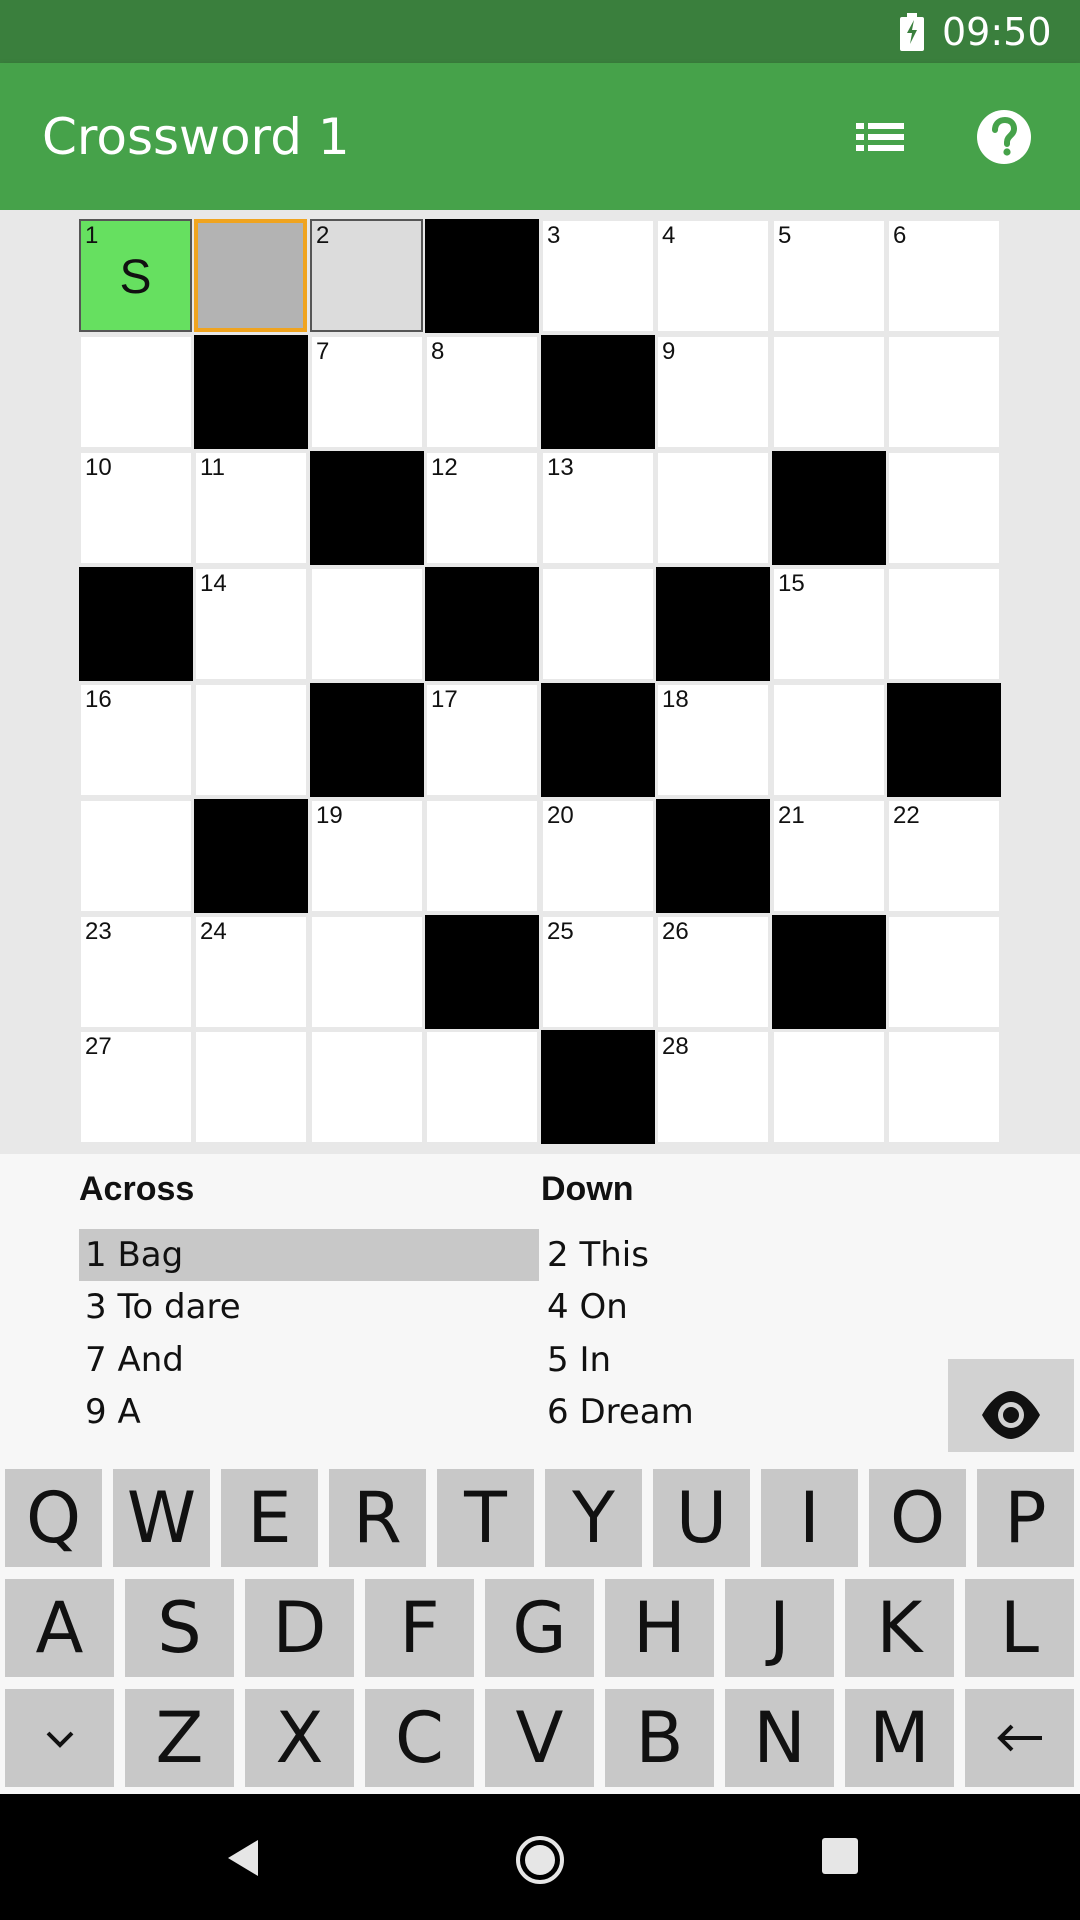 The image size is (1080, 1920). Describe the element at coordinates (161, 1518) in the screenshot. I see `key-w: W` at that location.